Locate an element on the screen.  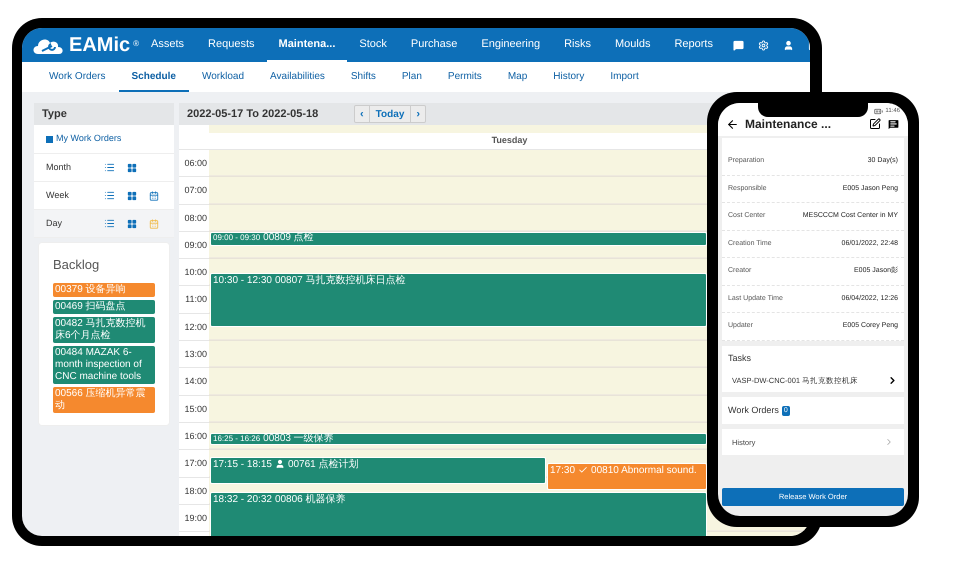
nav-tab: Risks is located at coordinates (577, 45).